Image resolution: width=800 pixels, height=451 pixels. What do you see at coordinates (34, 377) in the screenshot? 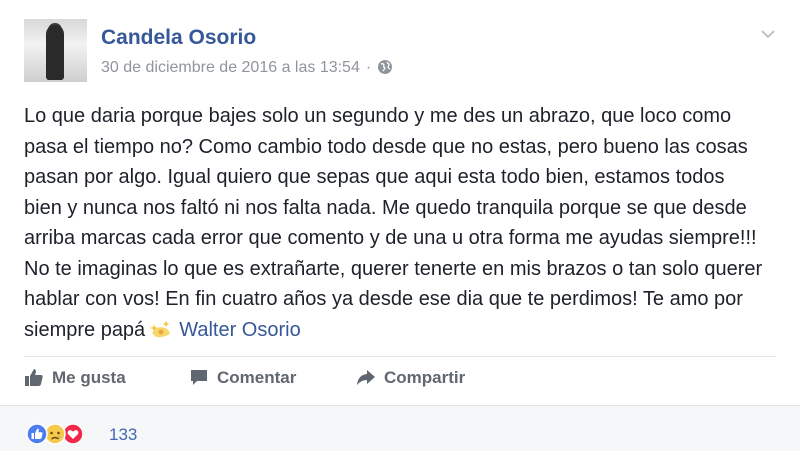
I see `thumbs-up-icon` at bounding box center [34, 377].